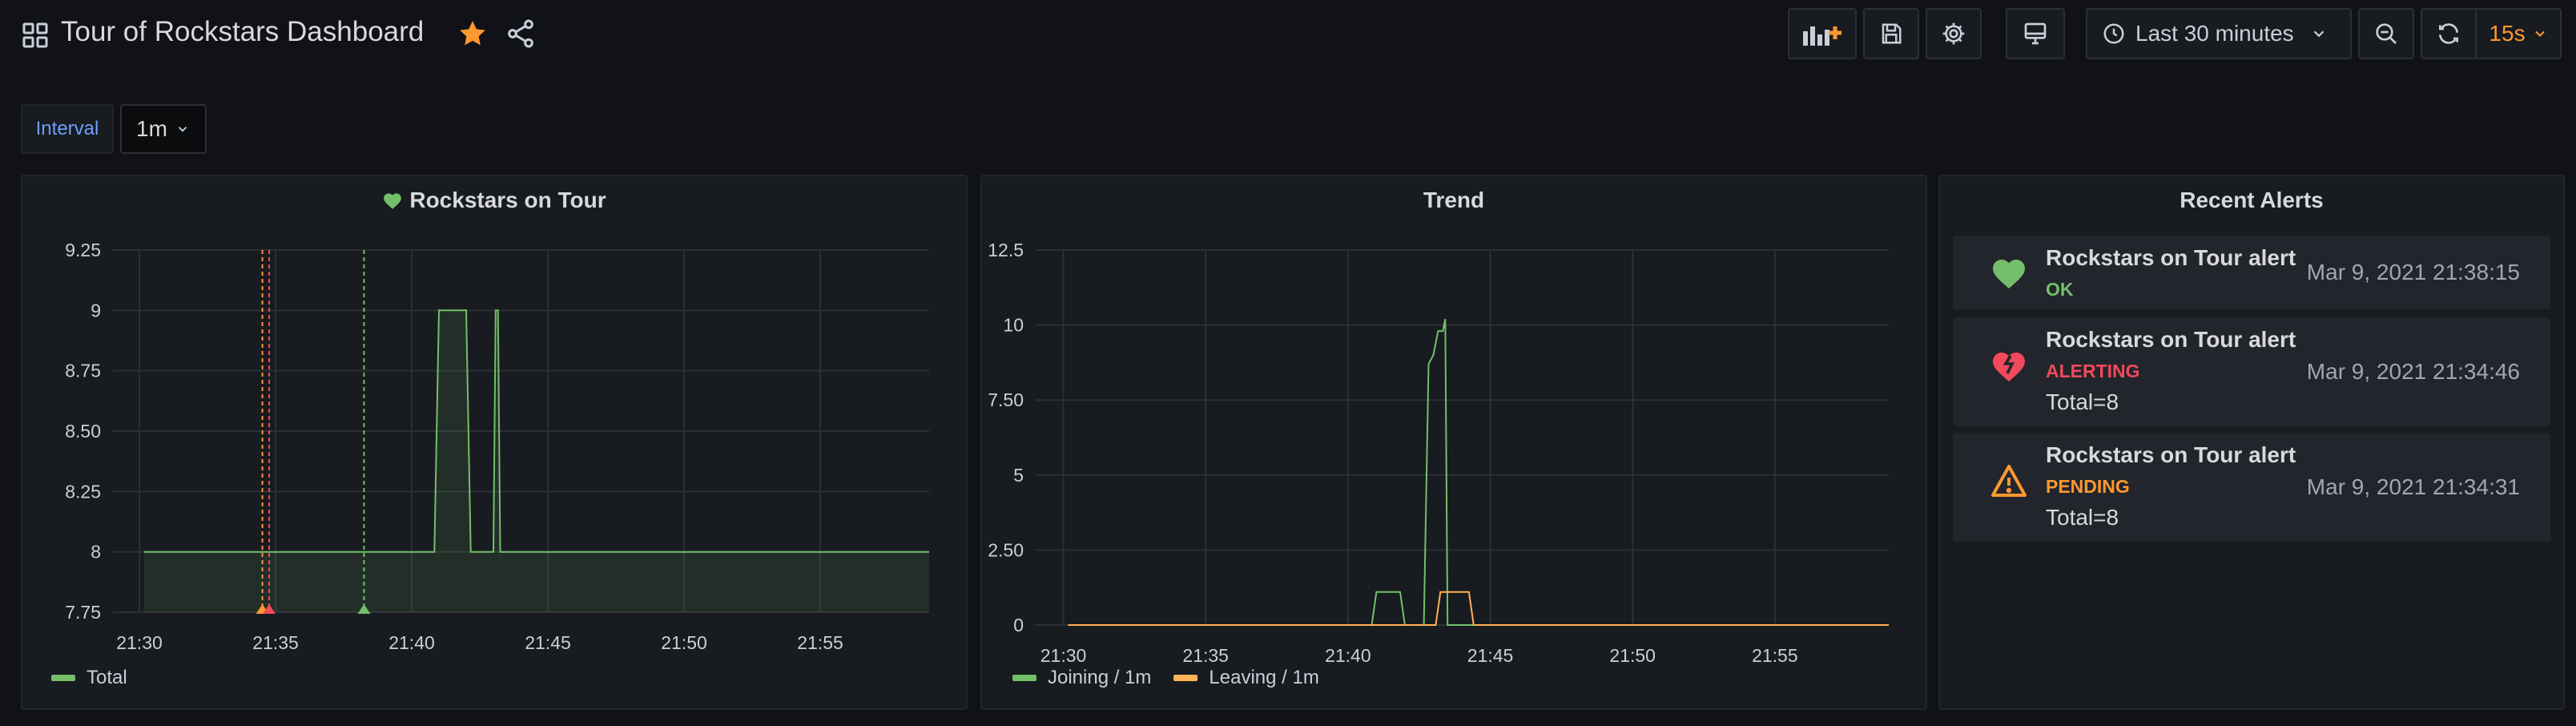 The image size is (2576, 726). What do you see at coordinates (2413, 371) in the screenshot?
I see `alert-time: Mar 9, 2021 21:34:46` at bounding box center [2413, 371].